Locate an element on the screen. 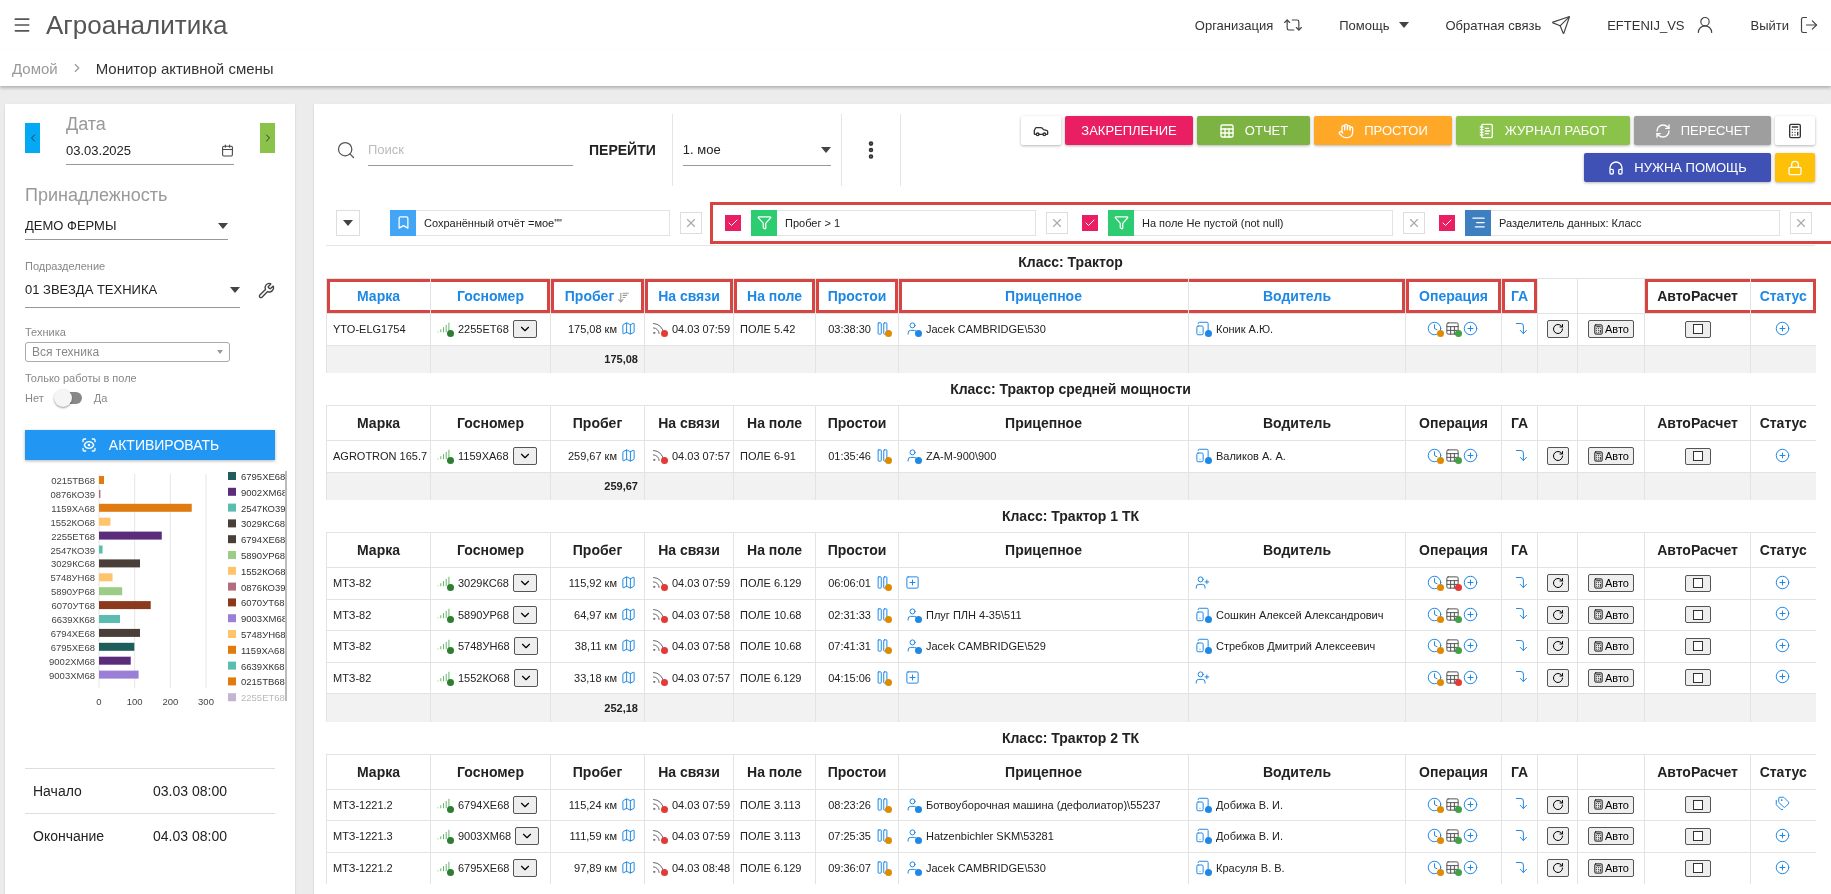 This screenshot has width=1831, height=894. preset-select: 1. мое is located at coordinates (756, 150).